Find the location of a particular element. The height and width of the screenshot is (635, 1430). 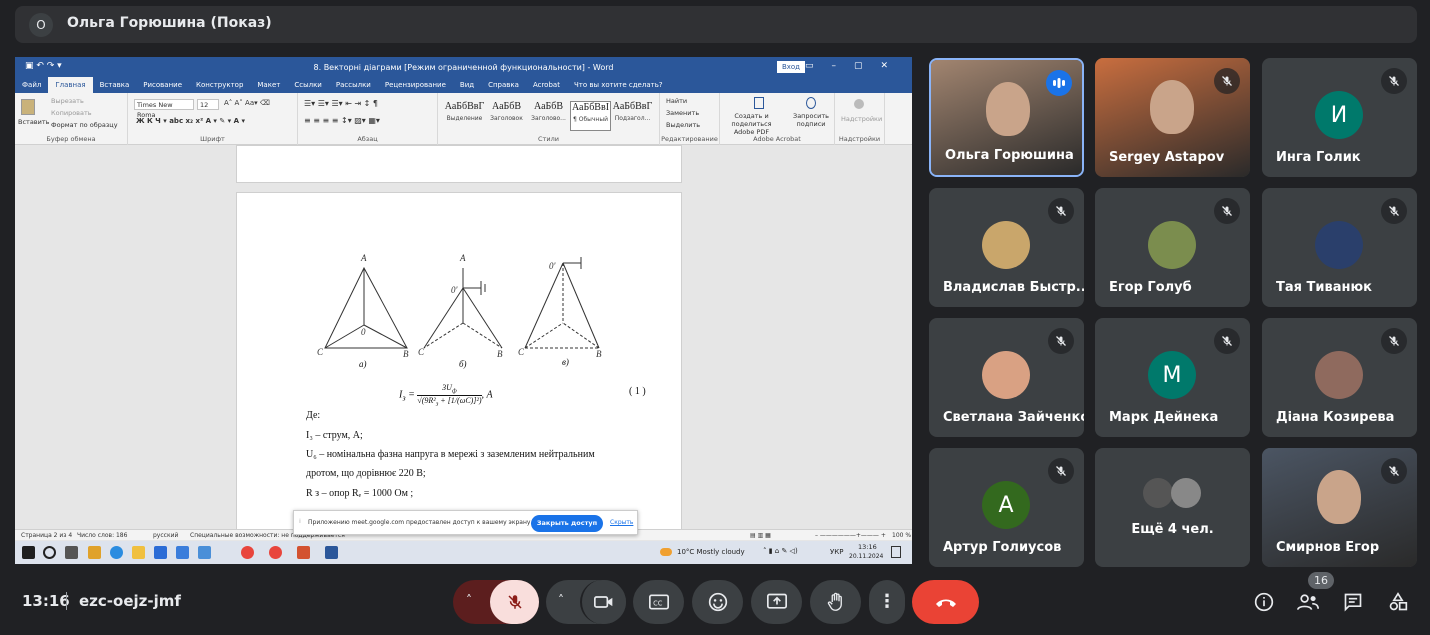

chat-button is located at coordinates (1353, 602).